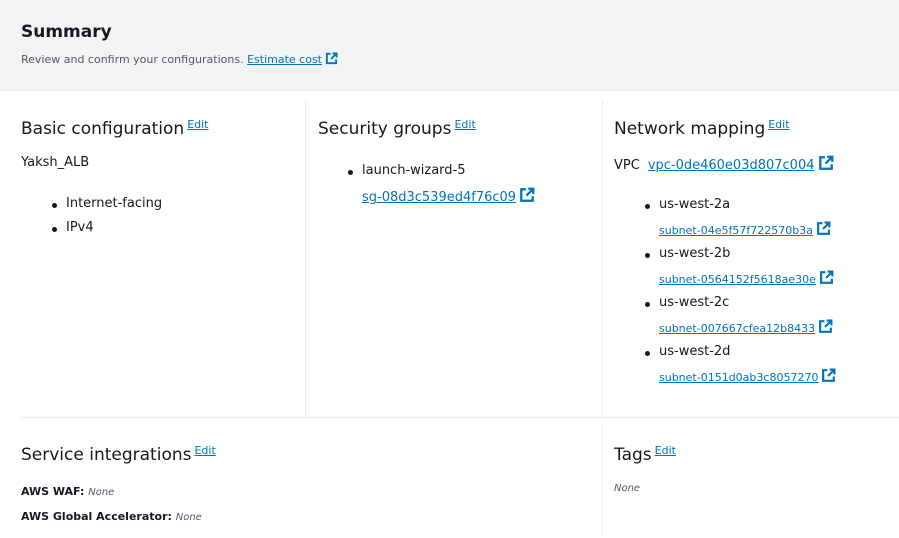 The width and height of the screenshot is (899, 538). What do you see at coordinates (778, 124) in the screenshot?
I see `network-mapping-edit-link: Edit` at bounding box center [778, 124].